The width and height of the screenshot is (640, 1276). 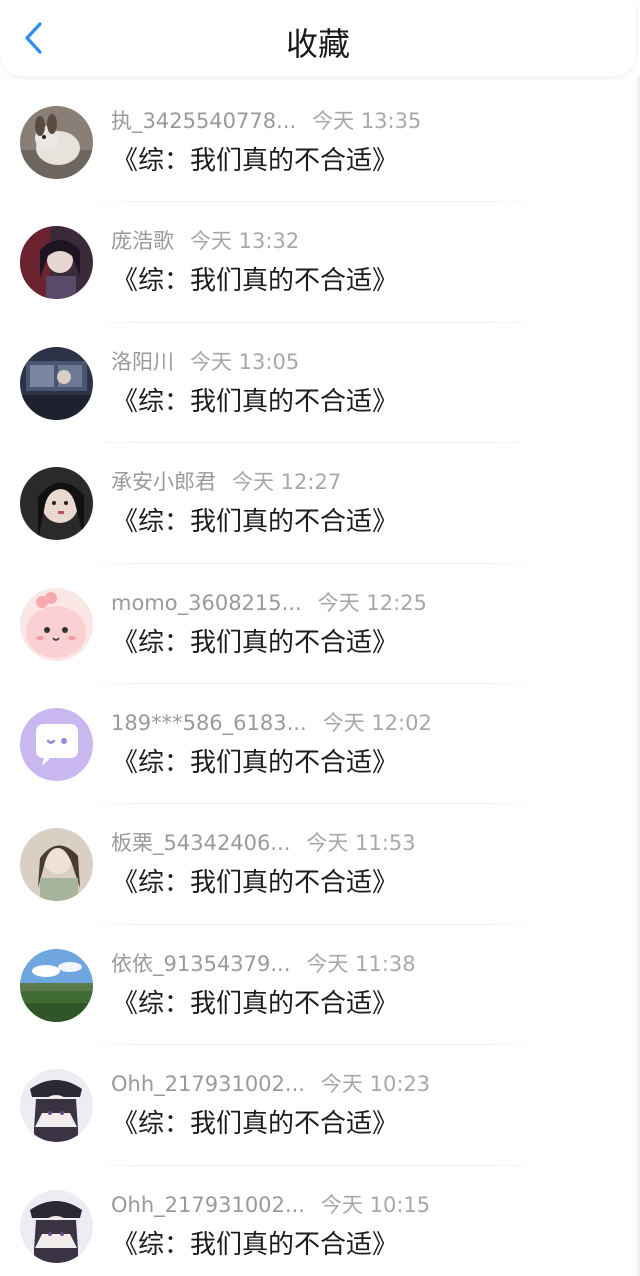 I want to click on item-meta: 板栗_54342406... 今天 11:53, so click(x=263, y=843).